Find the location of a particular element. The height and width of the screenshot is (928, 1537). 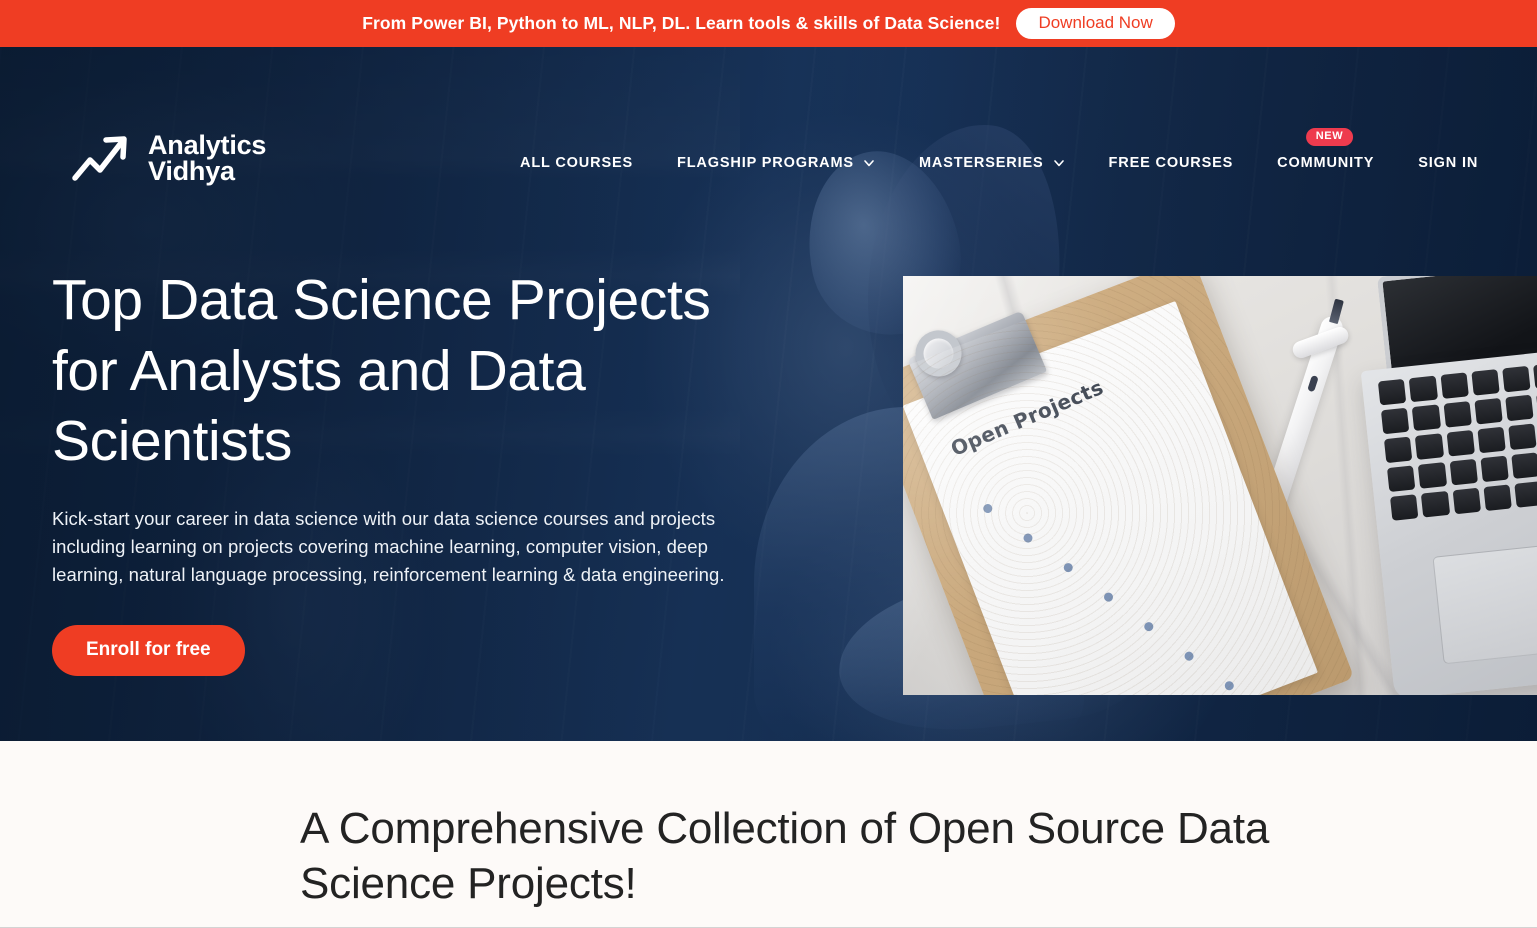

nav-item-free-courses: FREE COURSES is located at coordinates (1171, 163).